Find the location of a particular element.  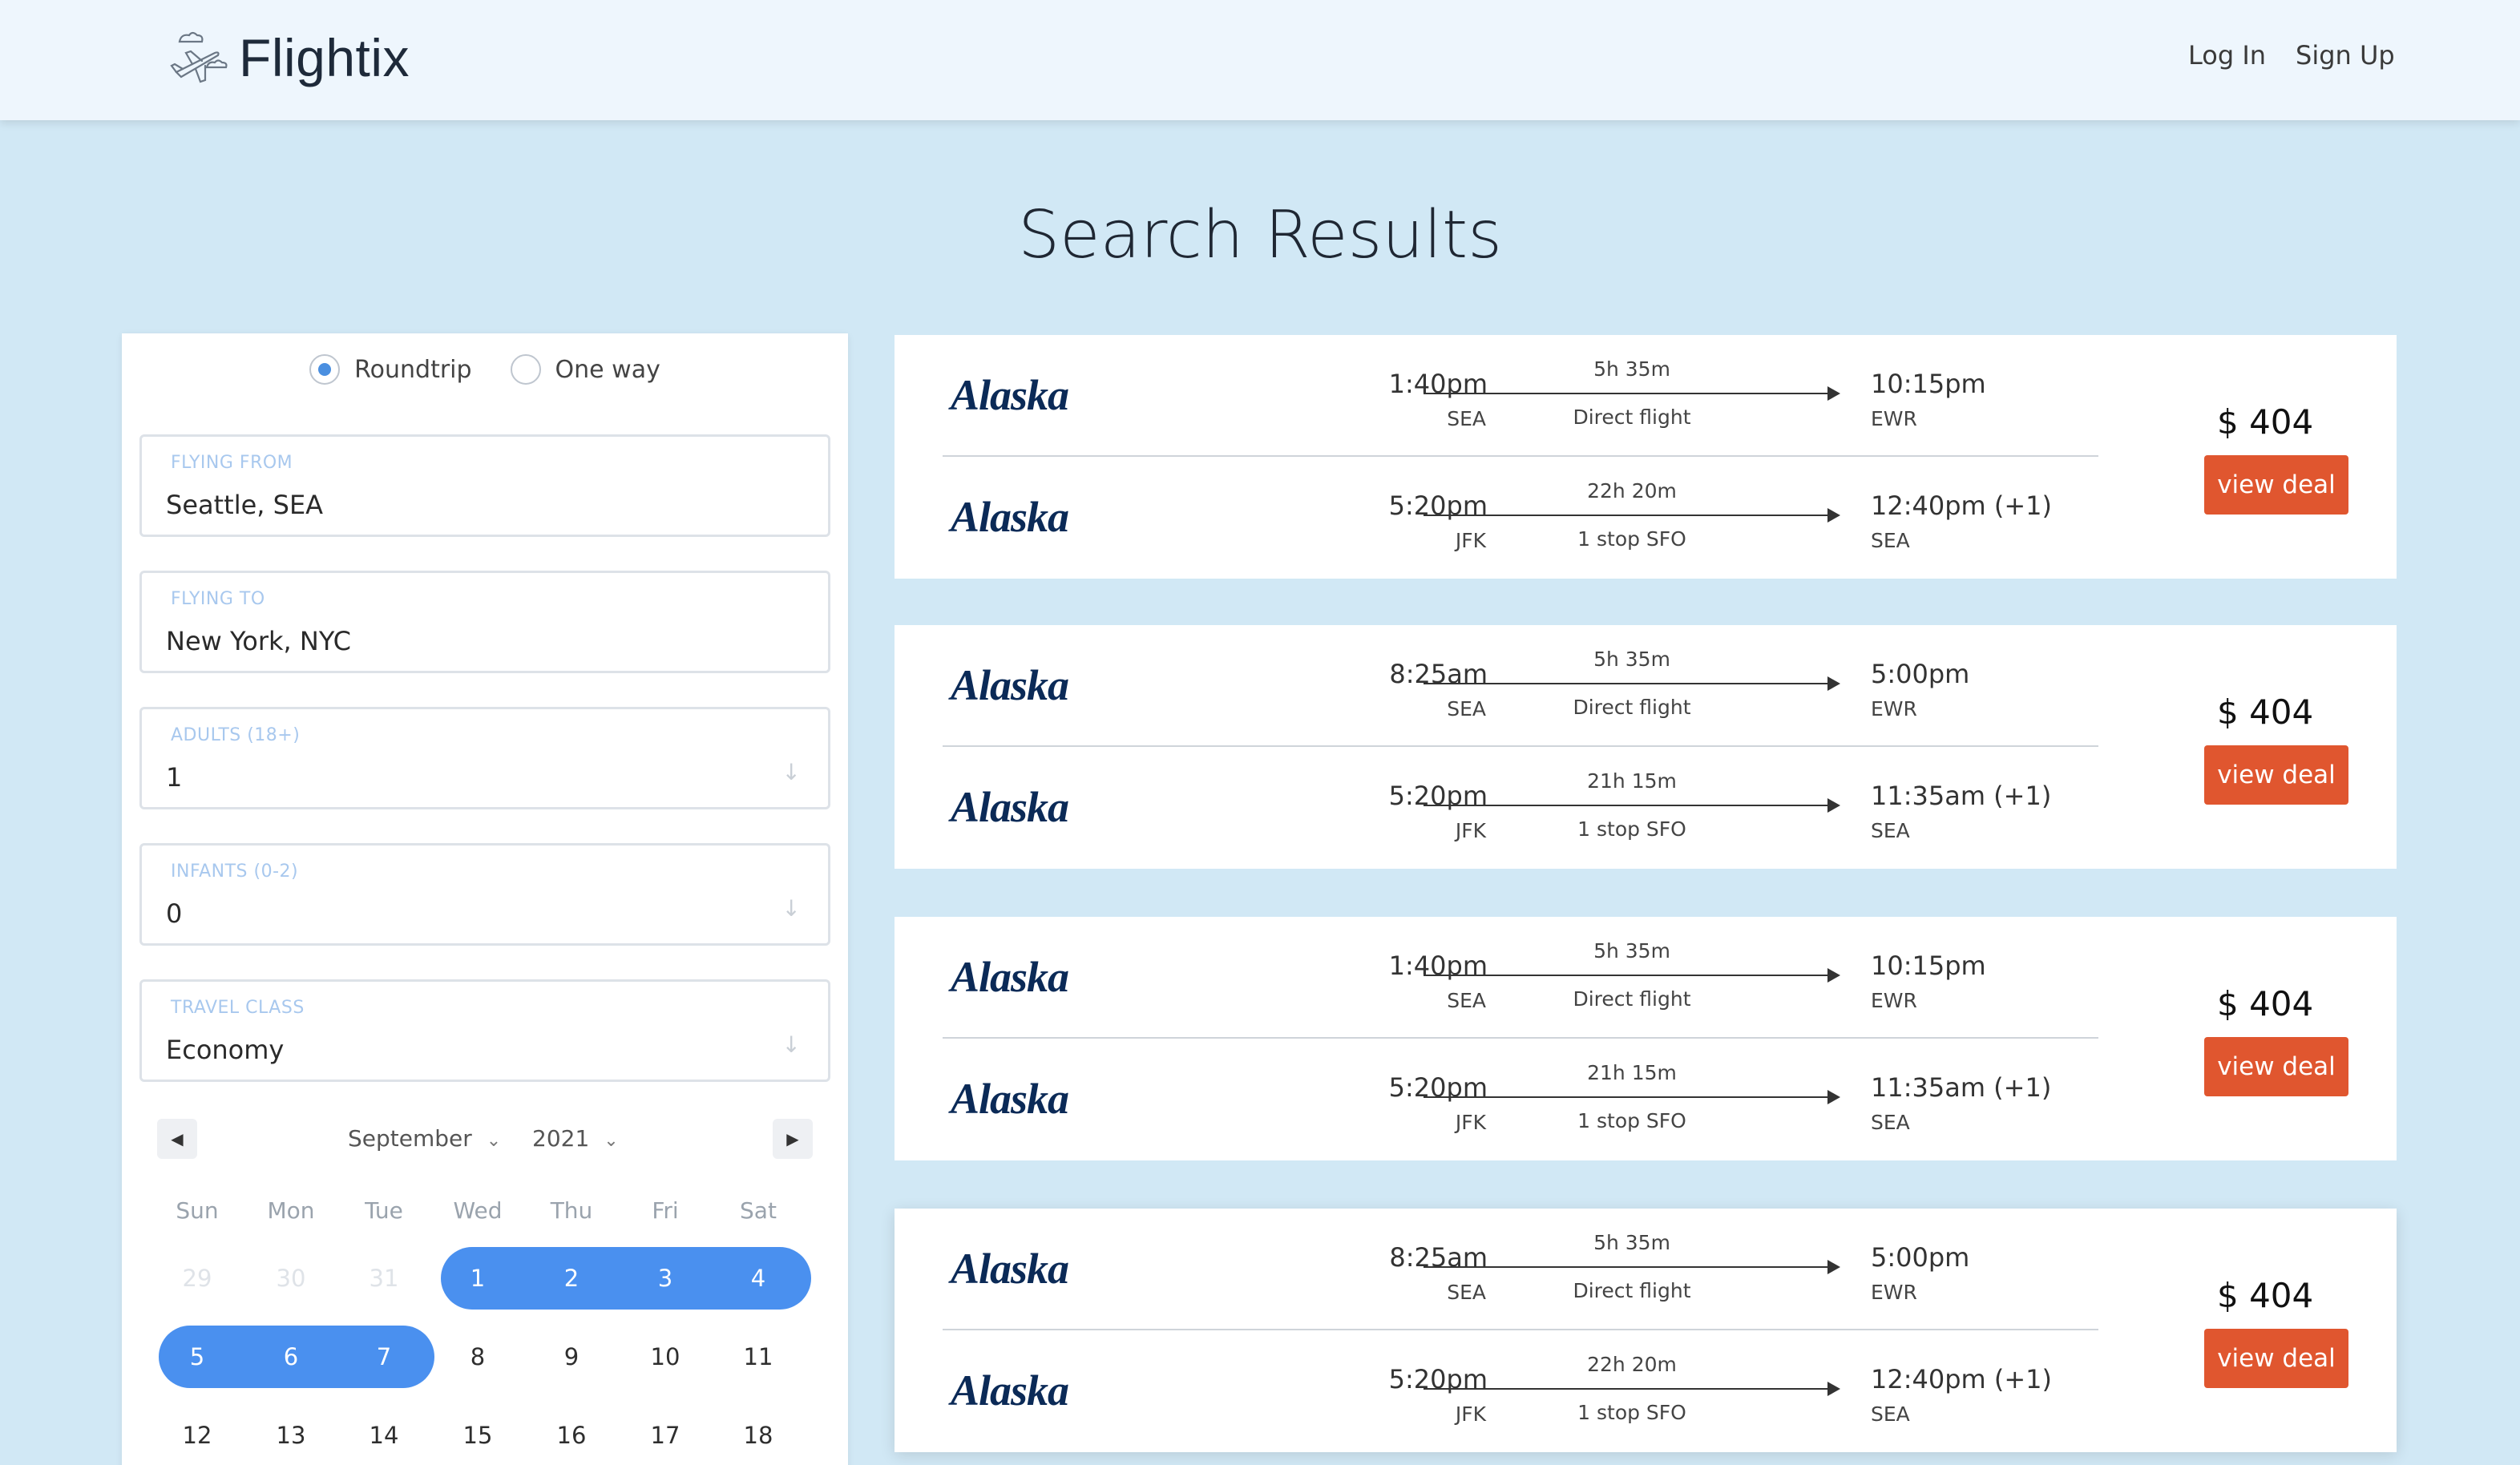

one-way-radio: One way is located at coordinates (585, 369).